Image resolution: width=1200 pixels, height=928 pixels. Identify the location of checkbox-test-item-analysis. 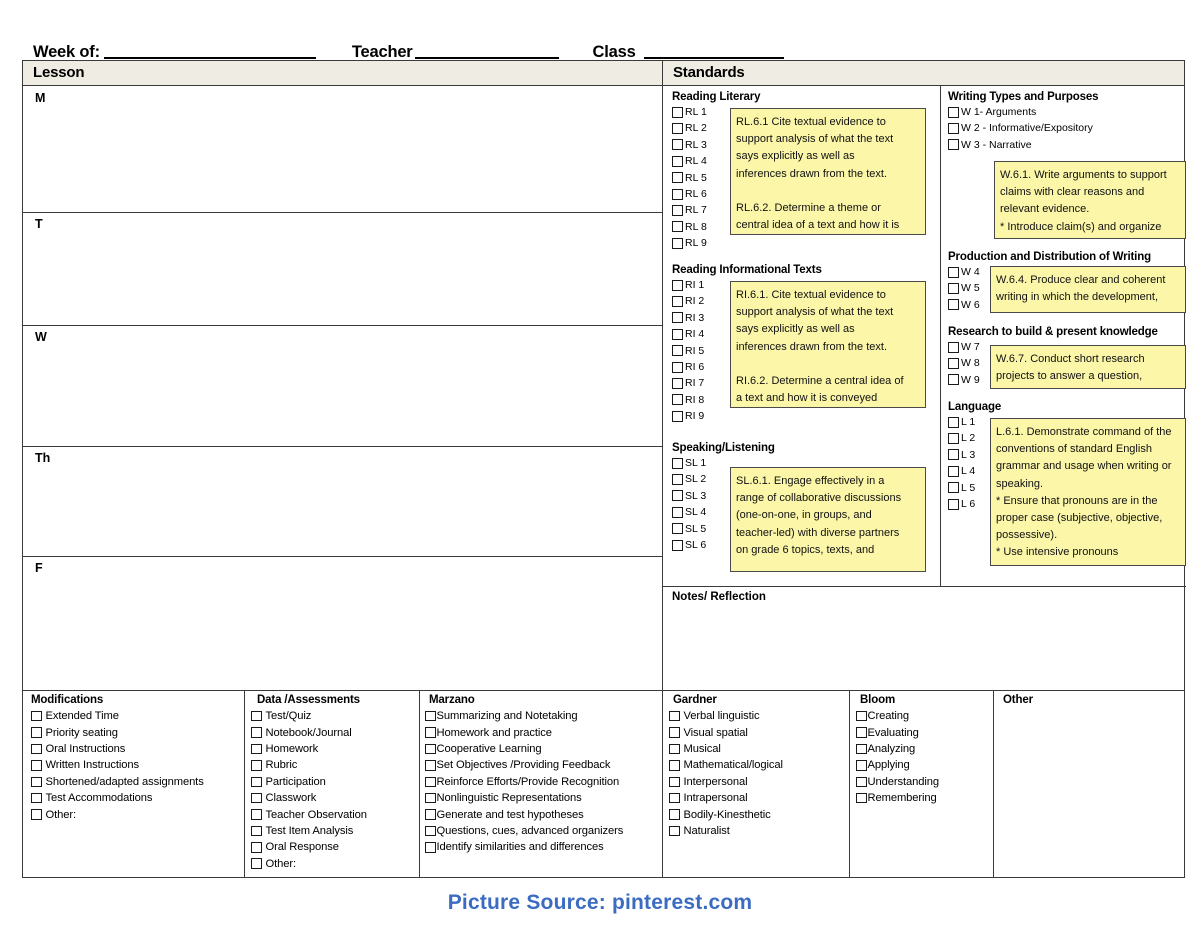
(256, 831).